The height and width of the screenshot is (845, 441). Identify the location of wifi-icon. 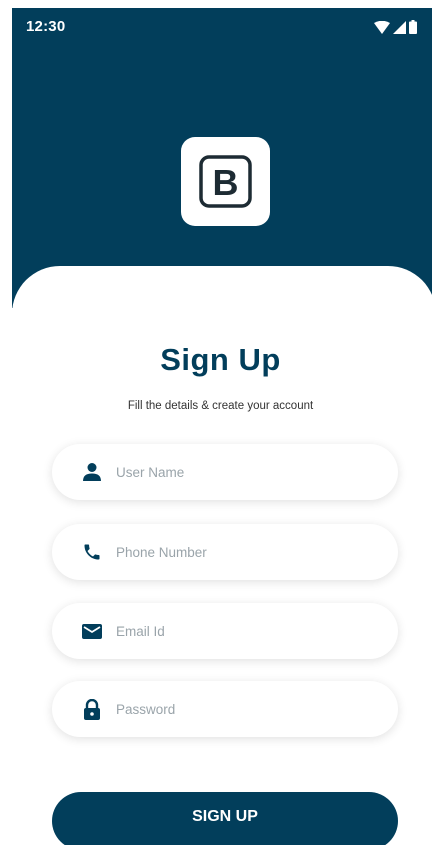
(382, 27).